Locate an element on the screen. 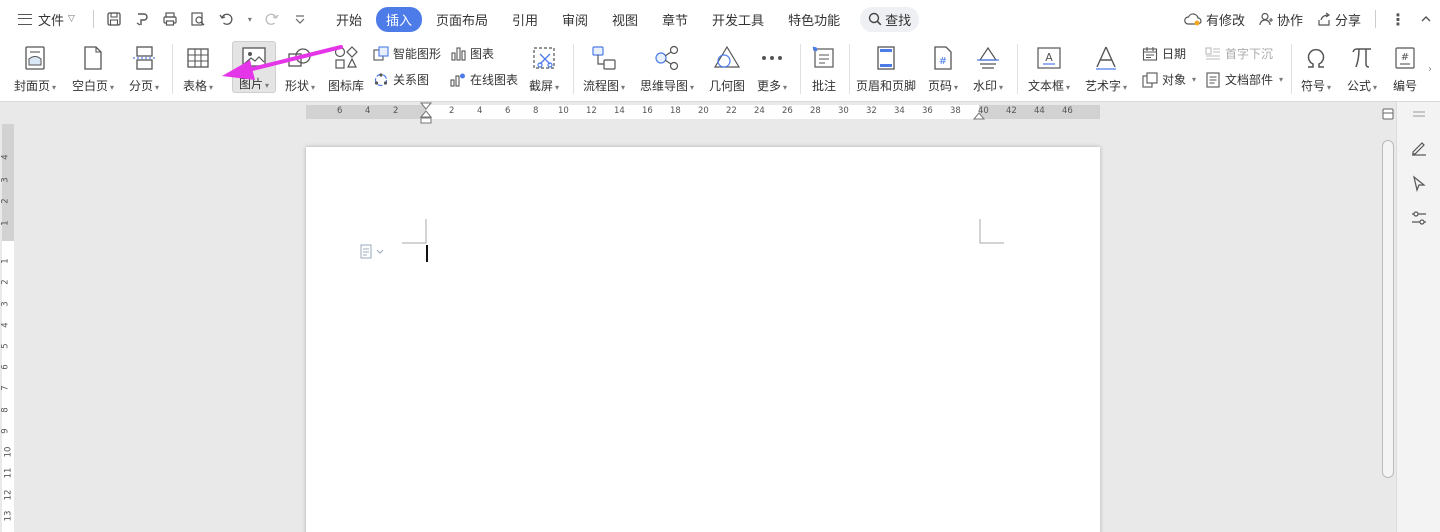 The width and height of the screenshot is (1440, 532). watermark-button: 水印 ▾ is located at coordinates (988, 70).